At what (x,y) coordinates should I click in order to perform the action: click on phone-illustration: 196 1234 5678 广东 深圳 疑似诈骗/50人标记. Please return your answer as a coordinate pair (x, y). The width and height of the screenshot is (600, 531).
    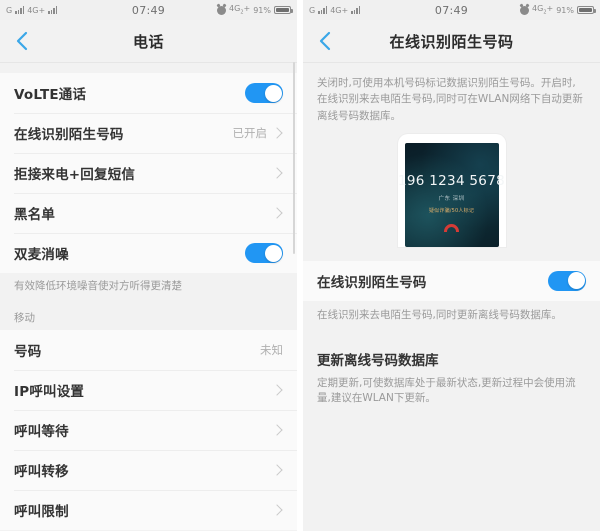
    Looking at the image, I should click on (451, 197).